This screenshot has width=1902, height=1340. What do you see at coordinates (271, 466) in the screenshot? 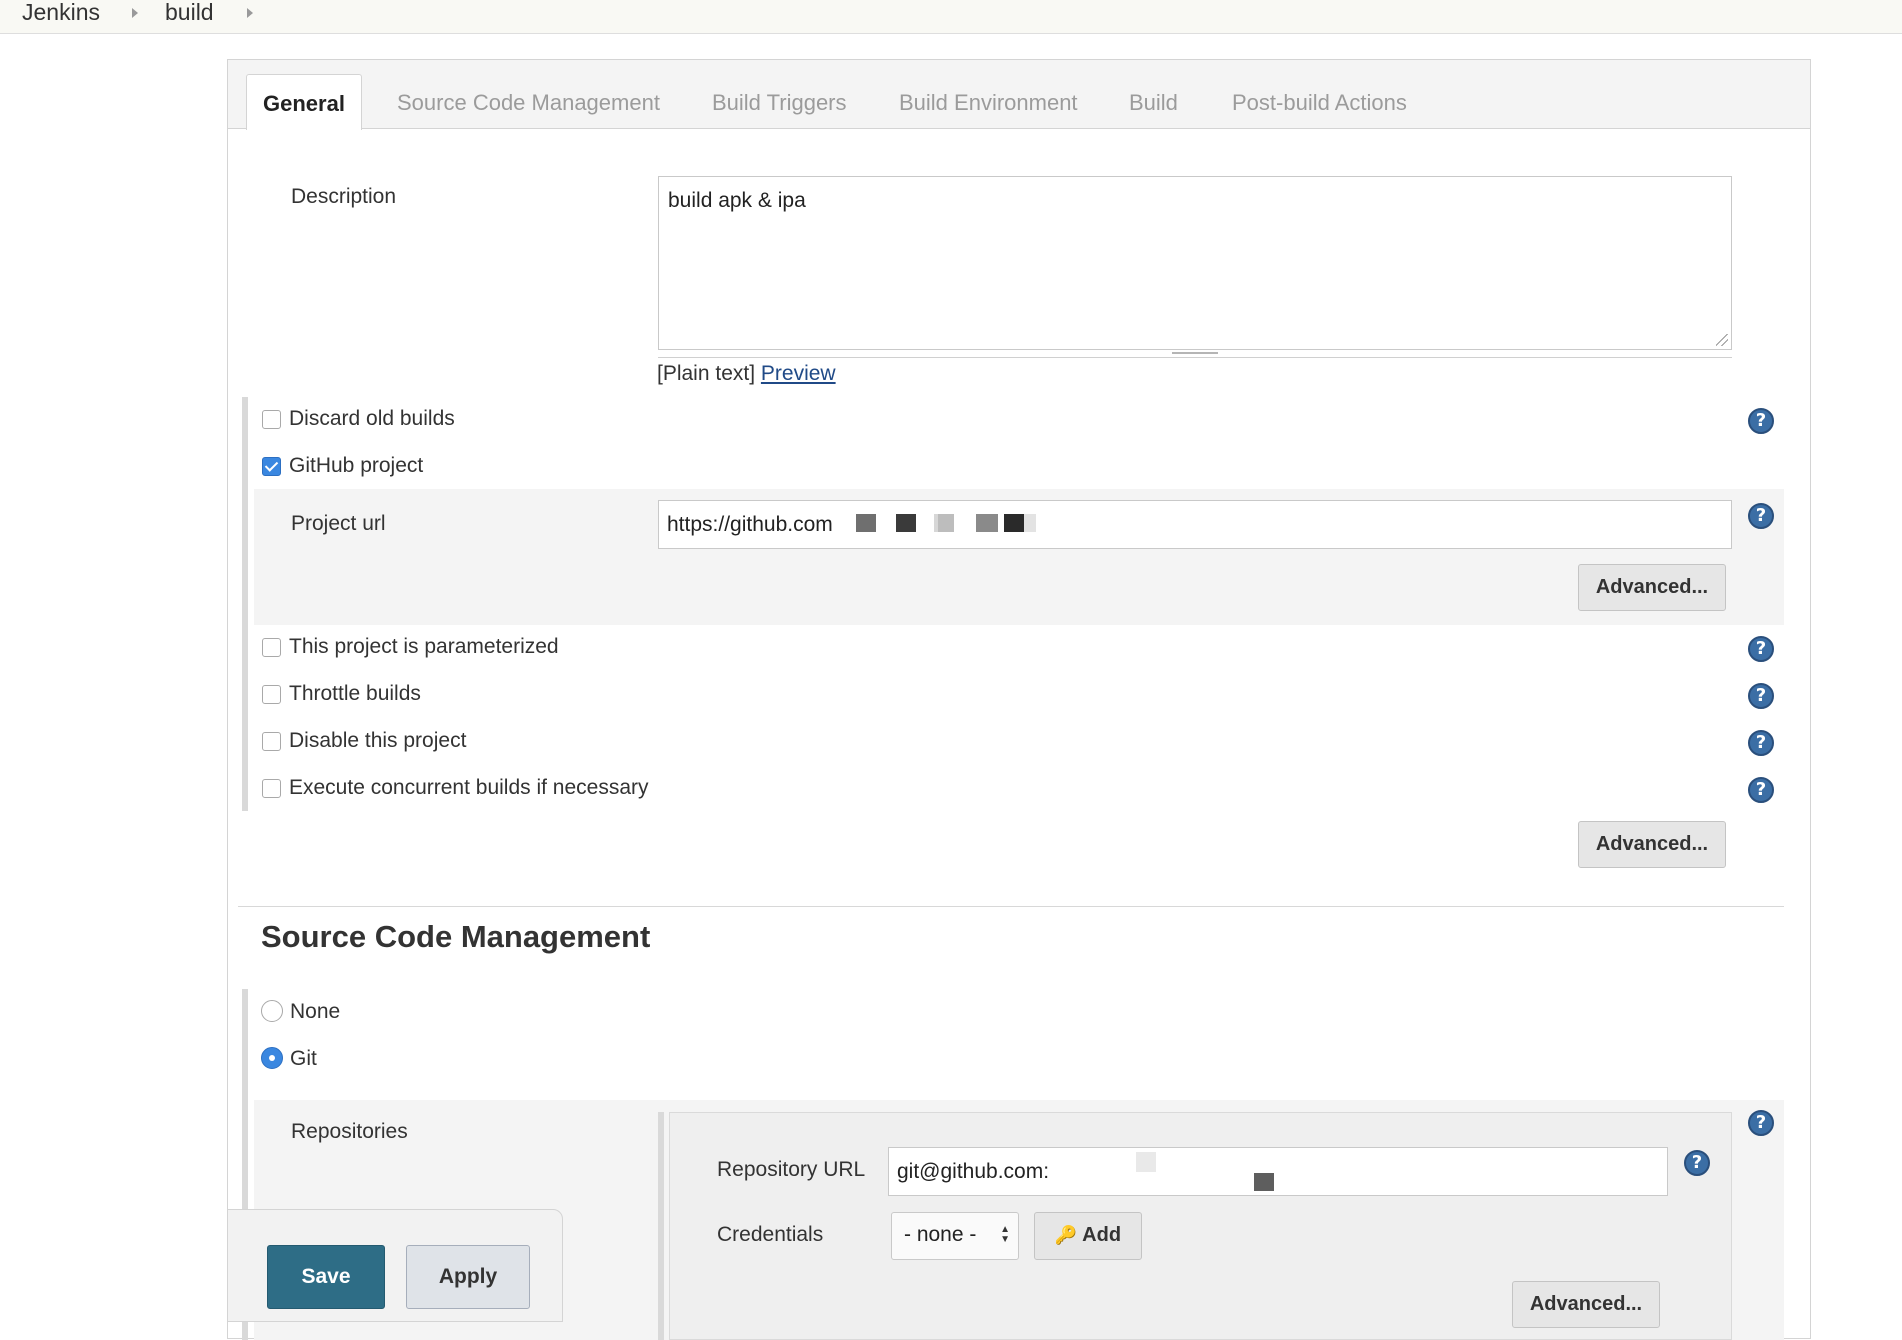
I see `github-project-checkbox` at bounding box center [271, 466].